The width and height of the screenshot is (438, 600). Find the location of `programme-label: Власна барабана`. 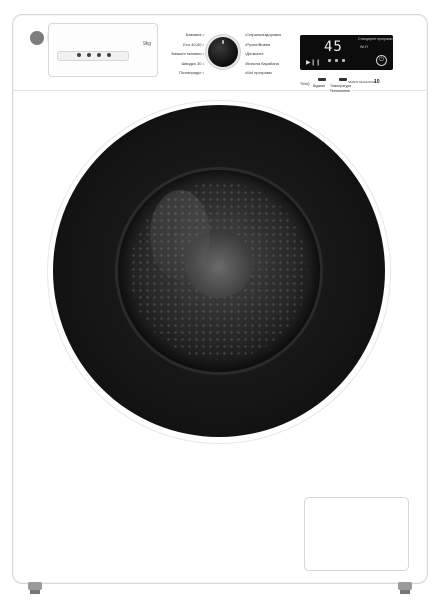

programme-label: Власна барабана is located at coordinates (269, 64).